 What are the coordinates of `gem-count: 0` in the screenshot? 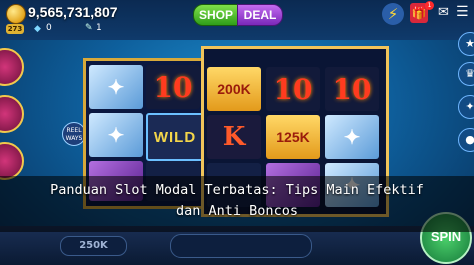 It's located at (49, 28).